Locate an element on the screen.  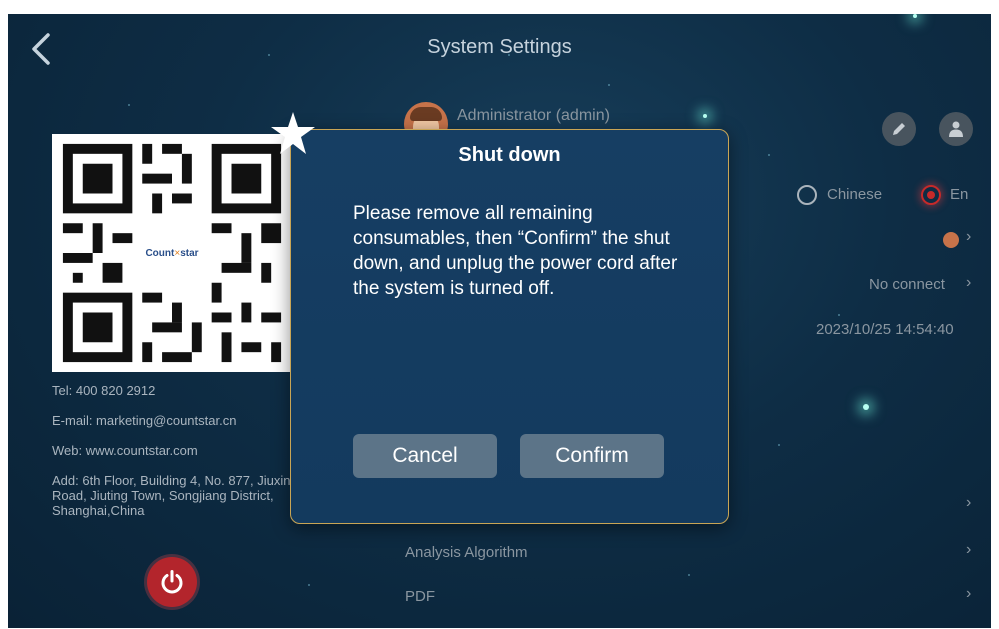
account-avatar-small is located at coordinates (951, 240).